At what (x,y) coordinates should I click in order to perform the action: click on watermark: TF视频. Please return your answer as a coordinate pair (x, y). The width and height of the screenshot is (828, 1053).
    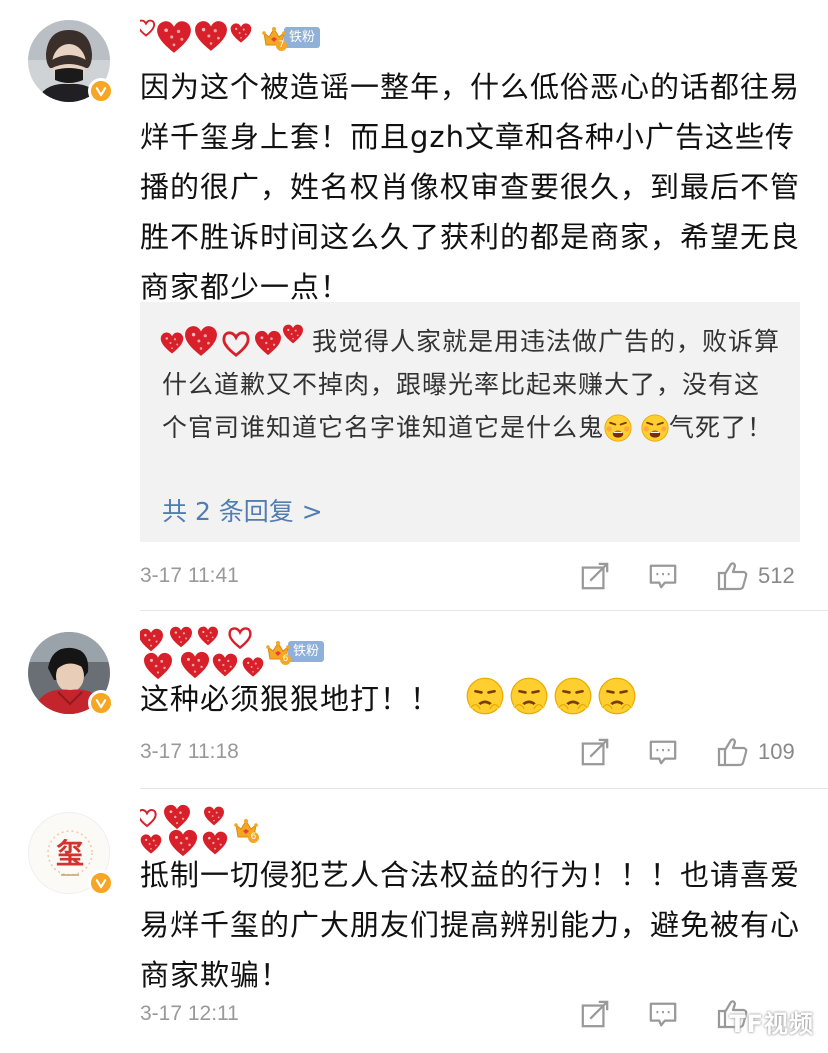
    Looking at the image, I should click on (771, 1024).